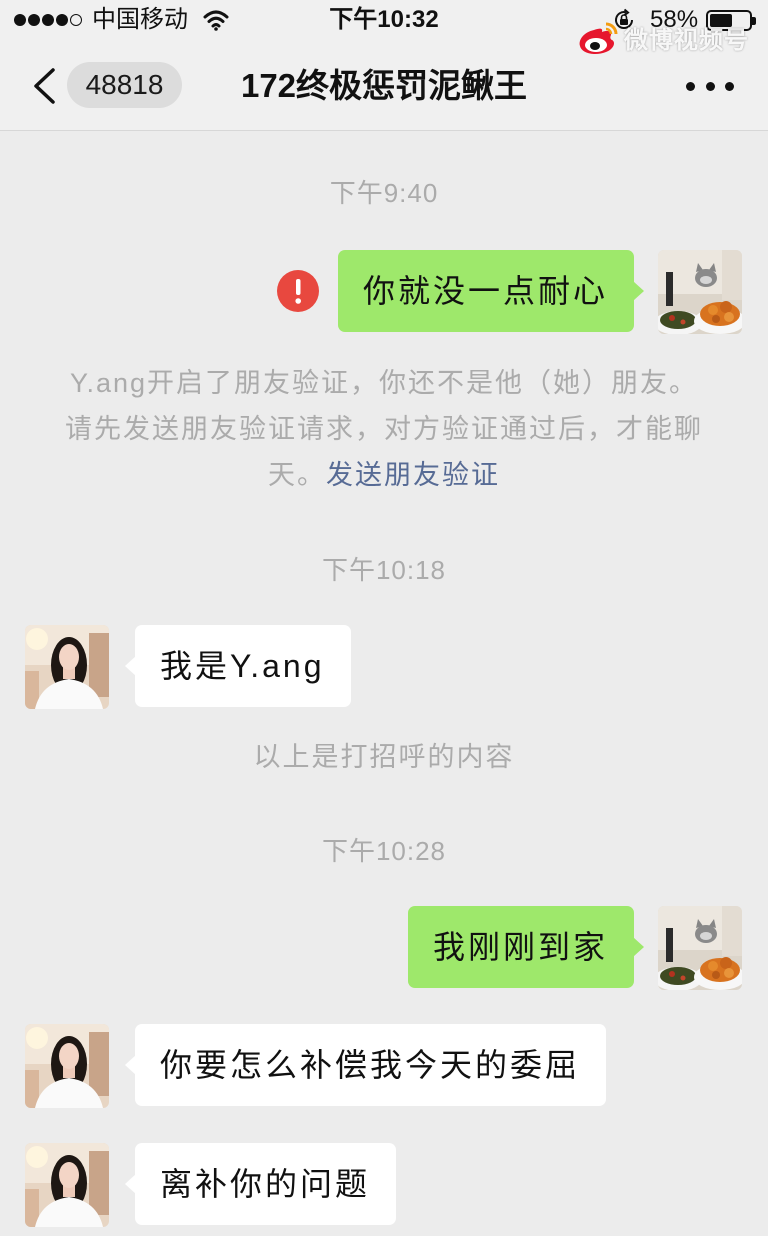  I want to click on message-row-incoming: 我是Y.ang, so click(238, 666).